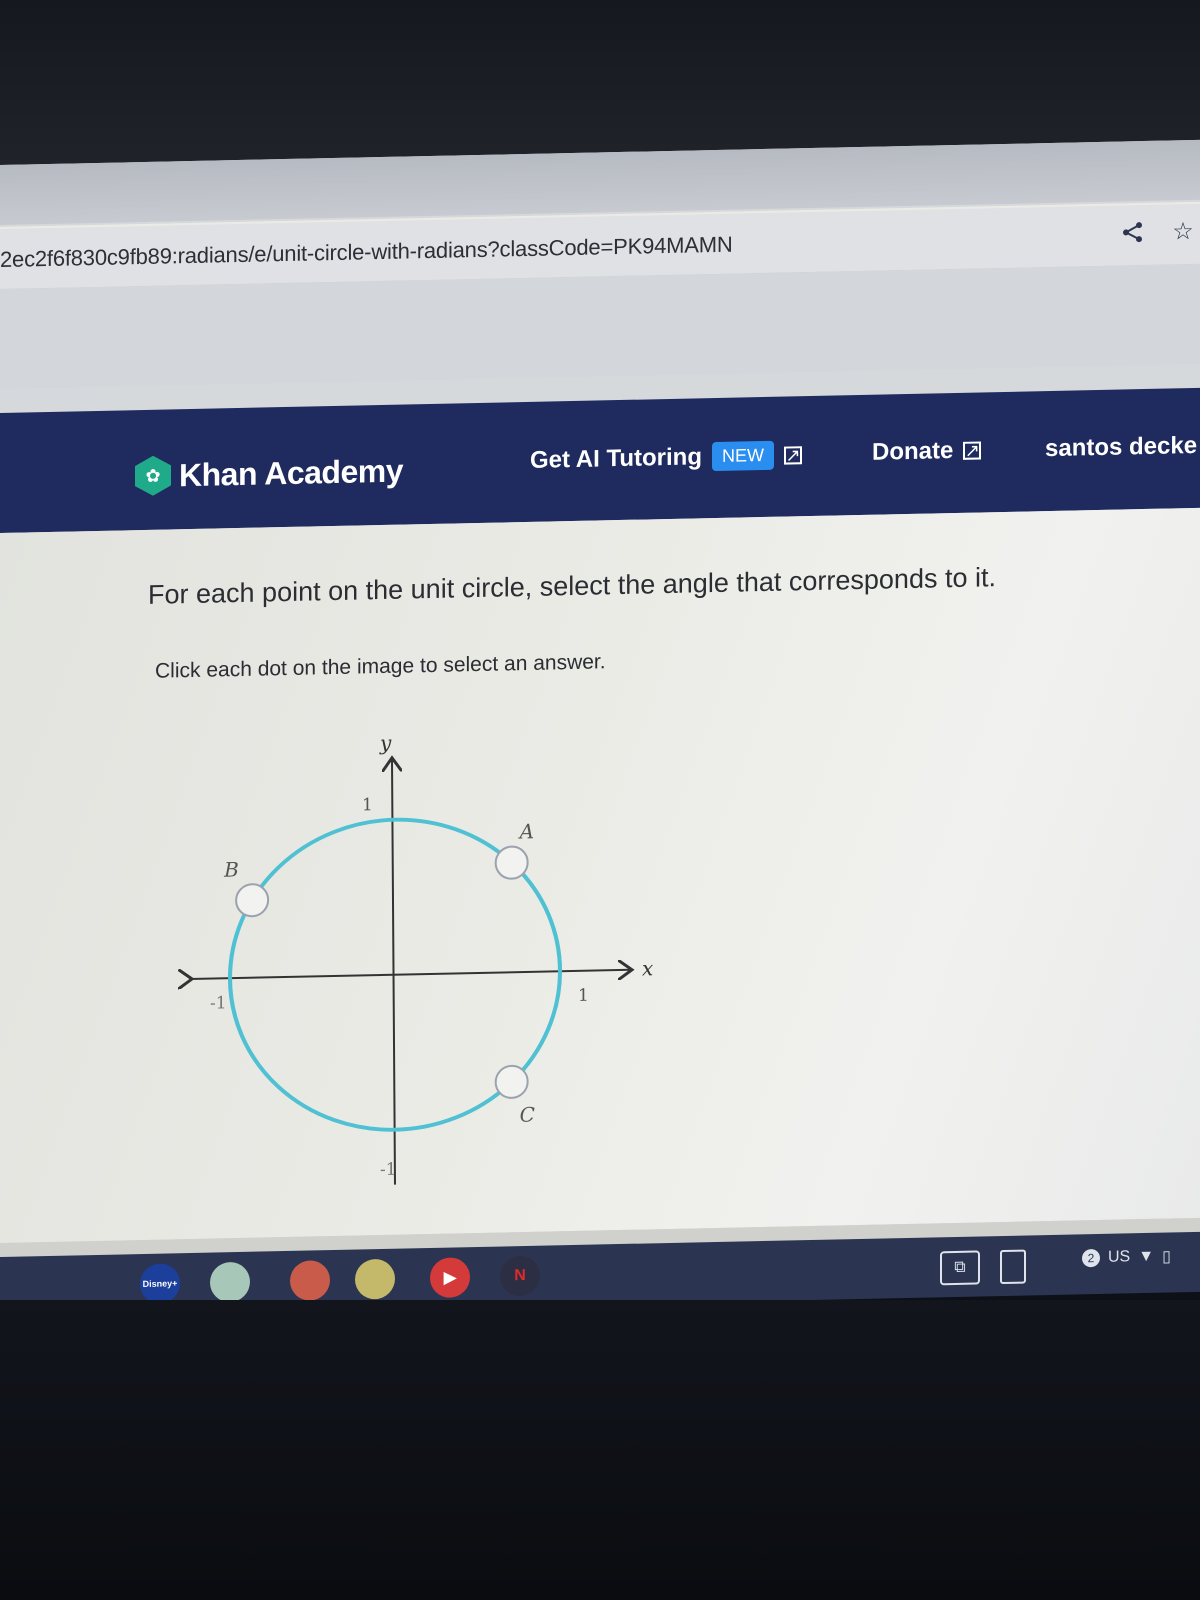 The image size is (1200, 1600). I want to click on x-axis, so click(410, 974).